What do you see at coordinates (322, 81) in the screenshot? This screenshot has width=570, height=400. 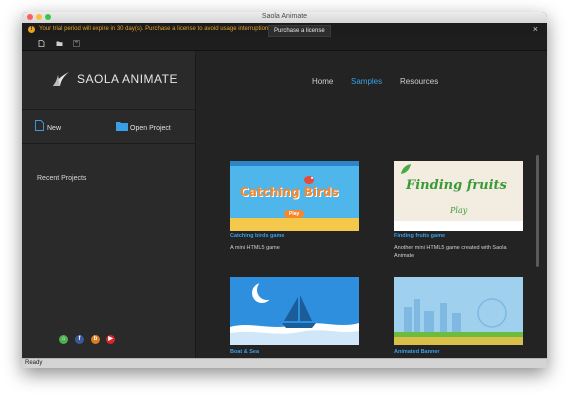 I see `tab-home: Home` at bounding box center [322, 81].